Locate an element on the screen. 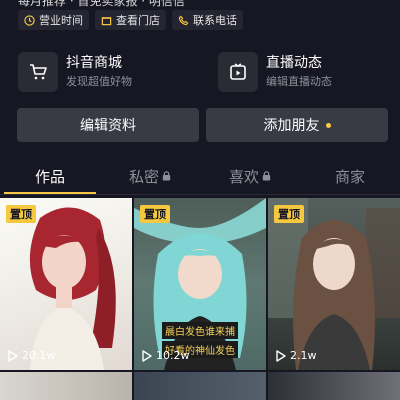  video-tile: 置顶 晨白发色谁来捕 好看的神仙发色 10.2w is located at coordinates (200, 284).